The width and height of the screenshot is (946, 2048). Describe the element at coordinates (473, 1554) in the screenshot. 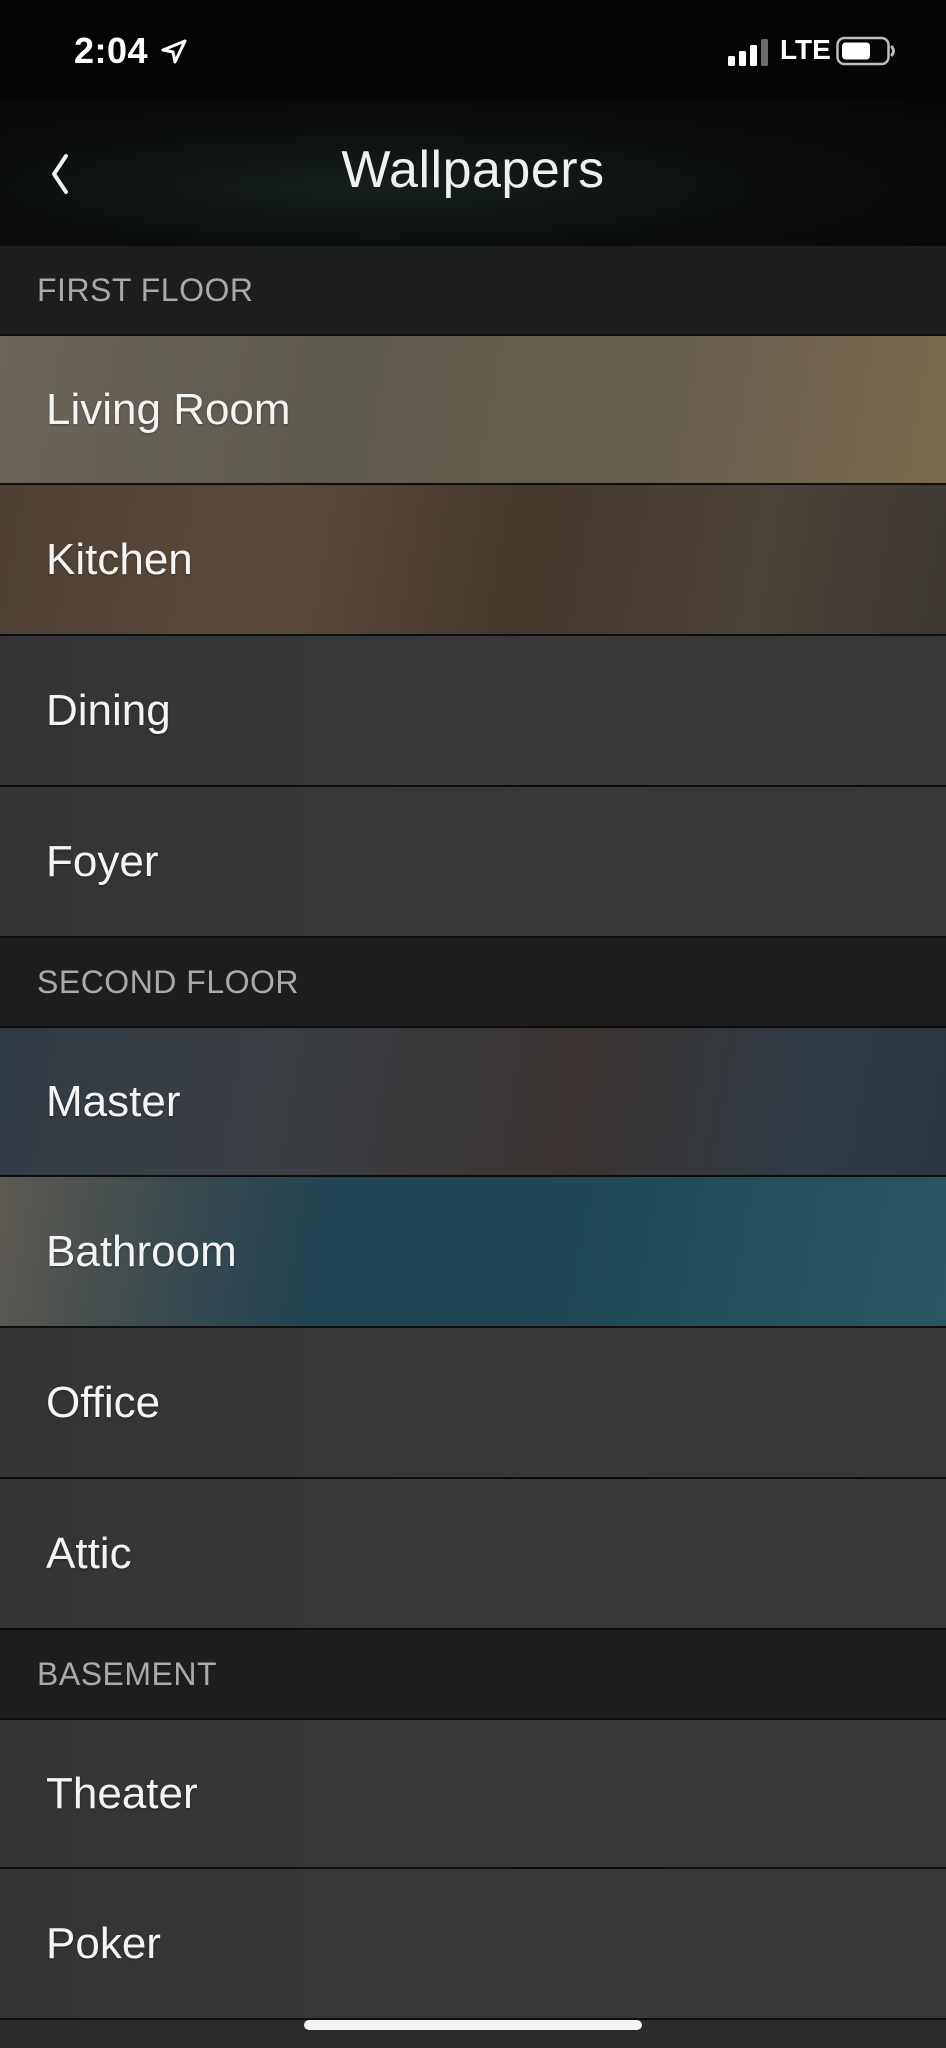

I see `list-item-attic: Attic` at that location.